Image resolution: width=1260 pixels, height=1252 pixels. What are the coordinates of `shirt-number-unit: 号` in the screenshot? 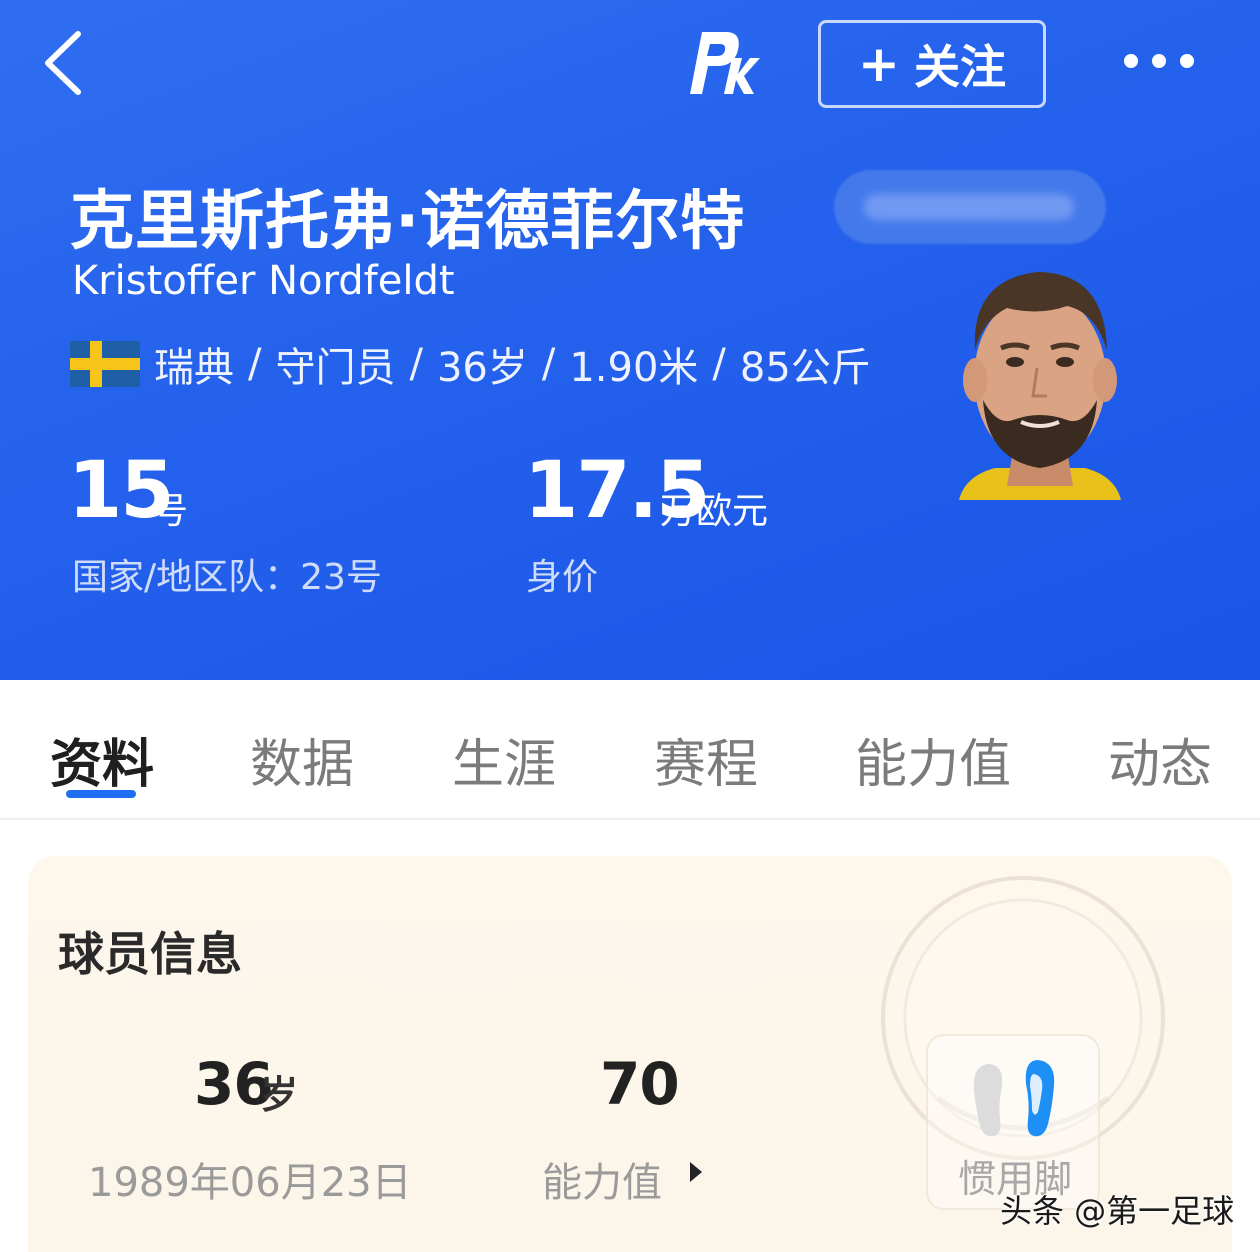 It's located at (170, 511).